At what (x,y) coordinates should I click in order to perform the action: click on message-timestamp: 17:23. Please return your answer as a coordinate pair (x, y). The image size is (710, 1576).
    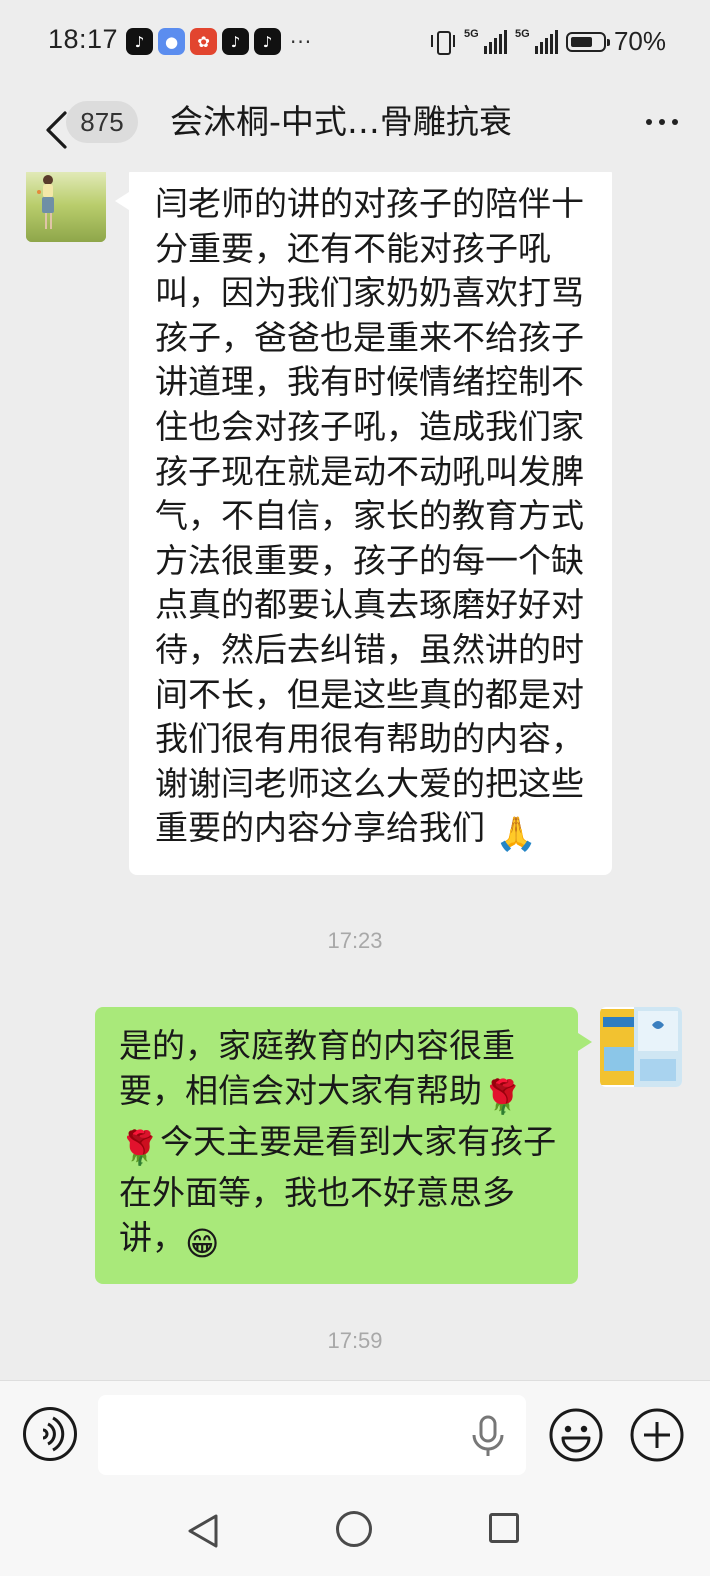
    Looking at the image, I should click on (355, 940).